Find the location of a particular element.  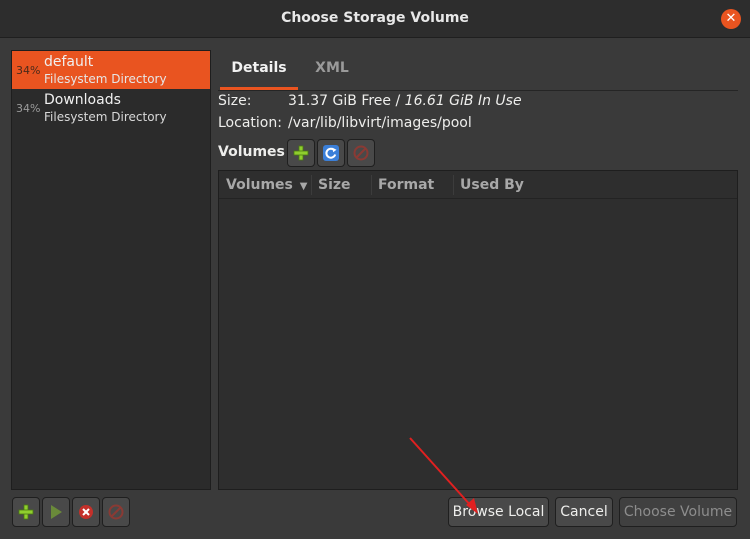

add-pool-button is located at coordinates (26, 512).